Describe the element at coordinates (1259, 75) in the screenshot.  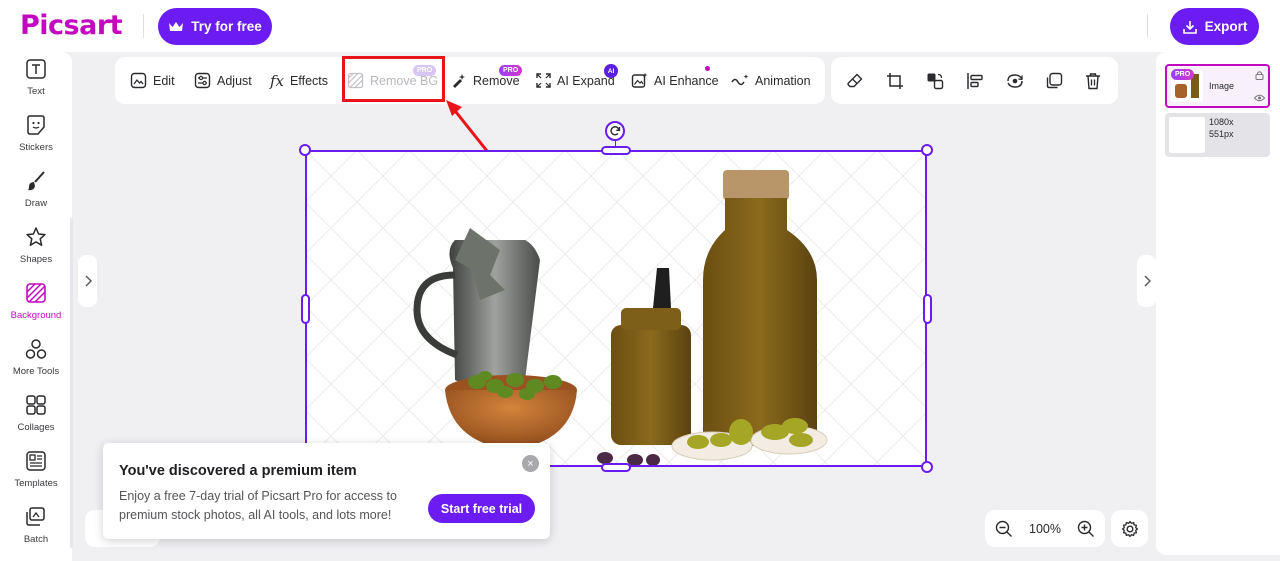
I see `lock-icon` at that location.